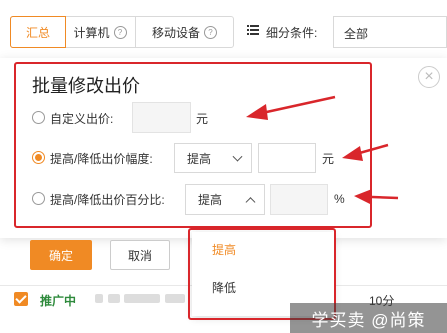 This screenshot has width=447, height=333. I want to click on annotation-arrows, so click(322, 150).